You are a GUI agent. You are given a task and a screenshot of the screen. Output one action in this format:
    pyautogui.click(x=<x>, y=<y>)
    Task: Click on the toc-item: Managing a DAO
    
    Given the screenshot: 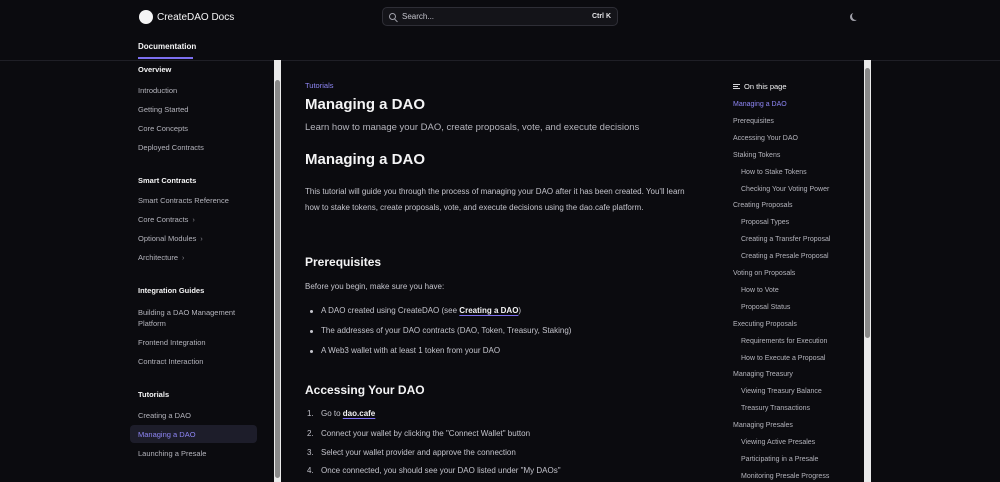 What is the action you would take?
    pyautogui.click(x=760, y=104)
    